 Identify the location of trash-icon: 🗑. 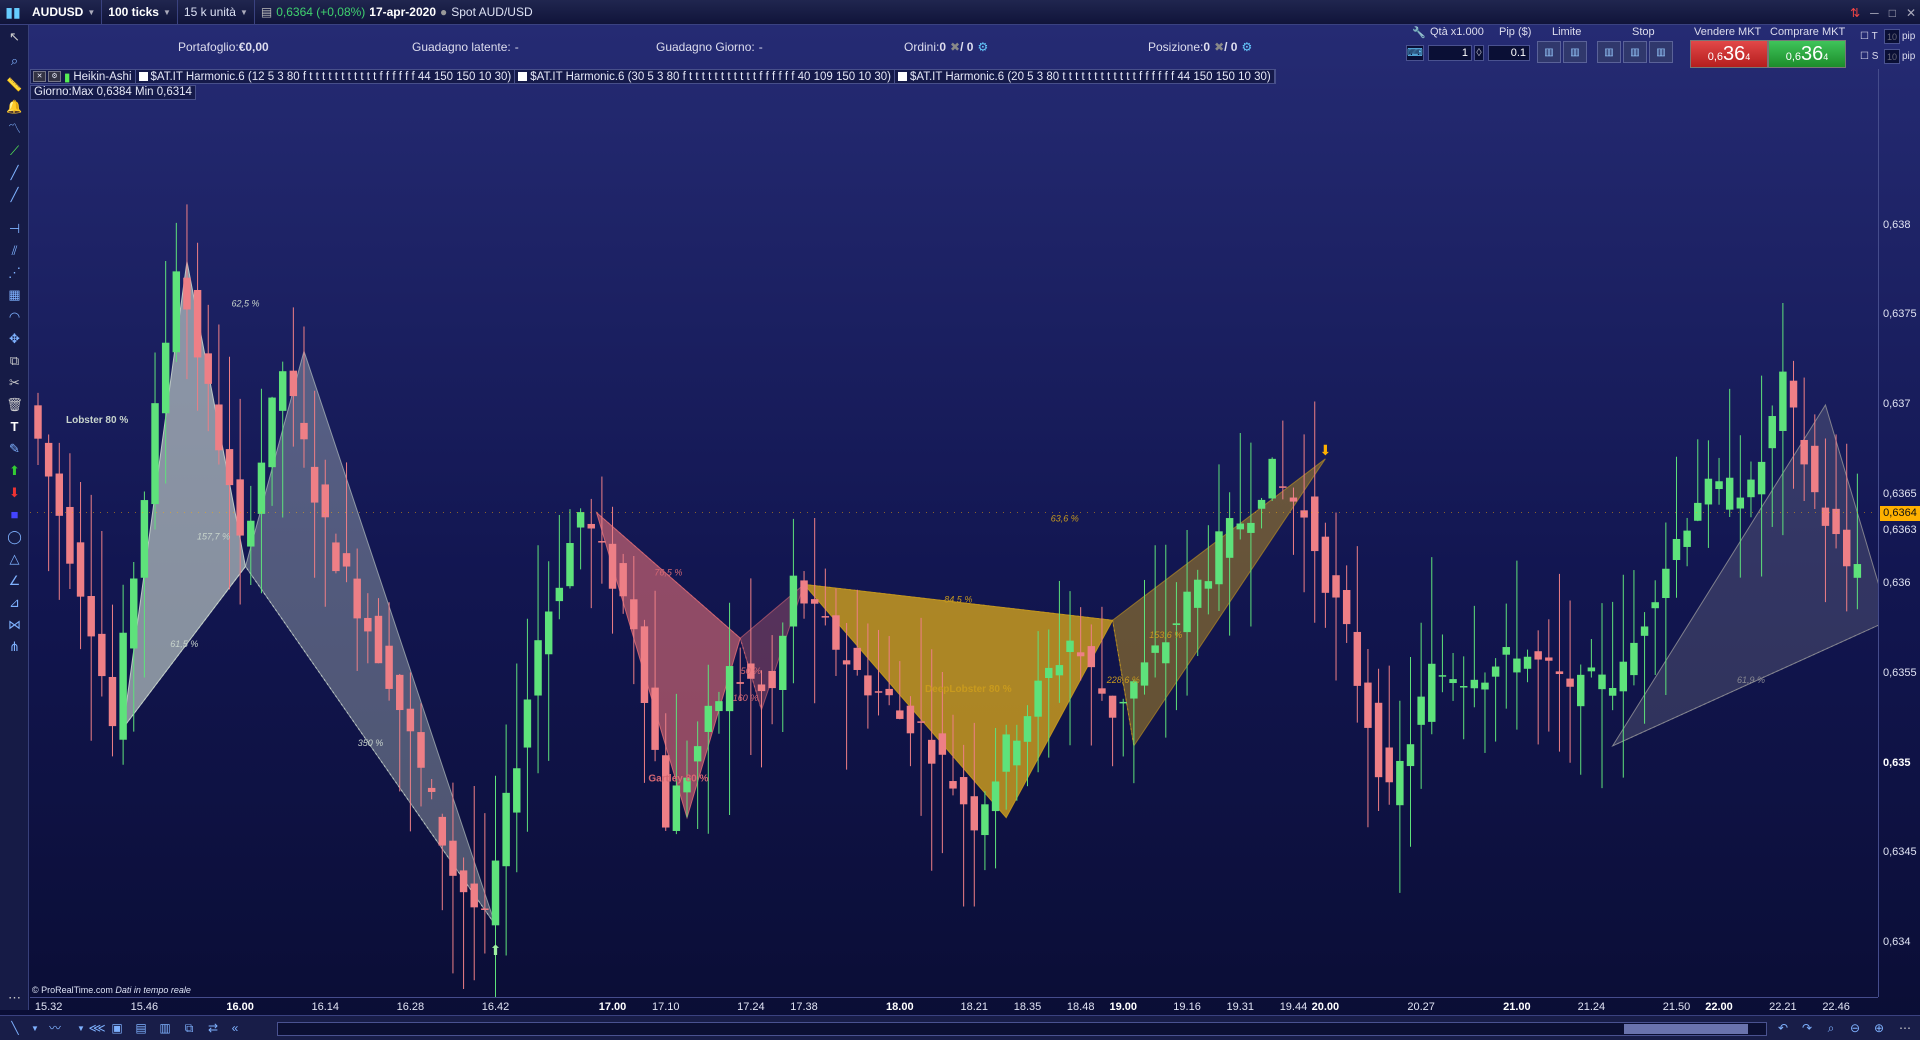
(14, 404).